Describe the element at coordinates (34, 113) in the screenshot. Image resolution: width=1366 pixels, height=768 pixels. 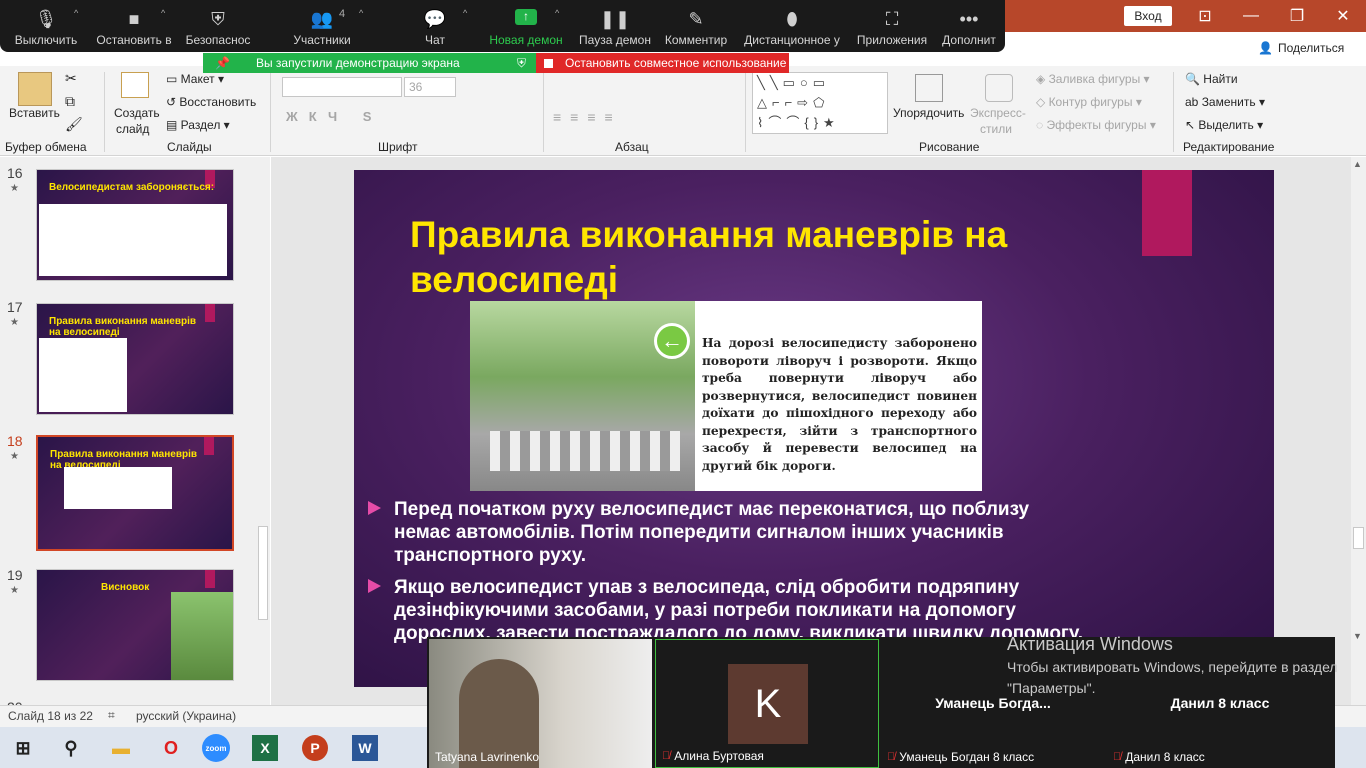
I see `paste-button: Вставить` at that location.